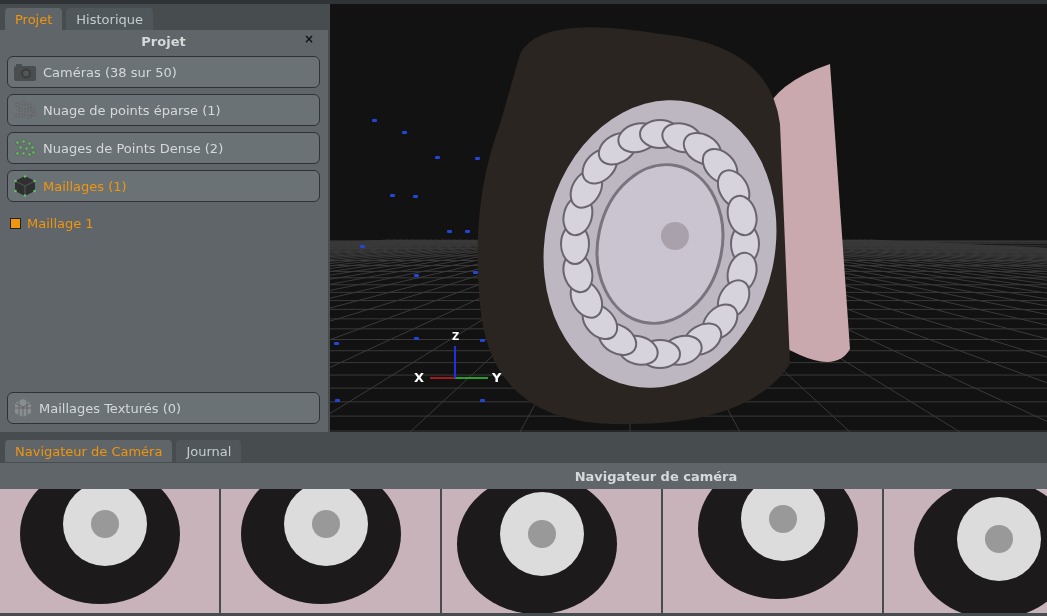  I want to click on project-item-button: Nuages de Points Dense (2), so click(163, 148).